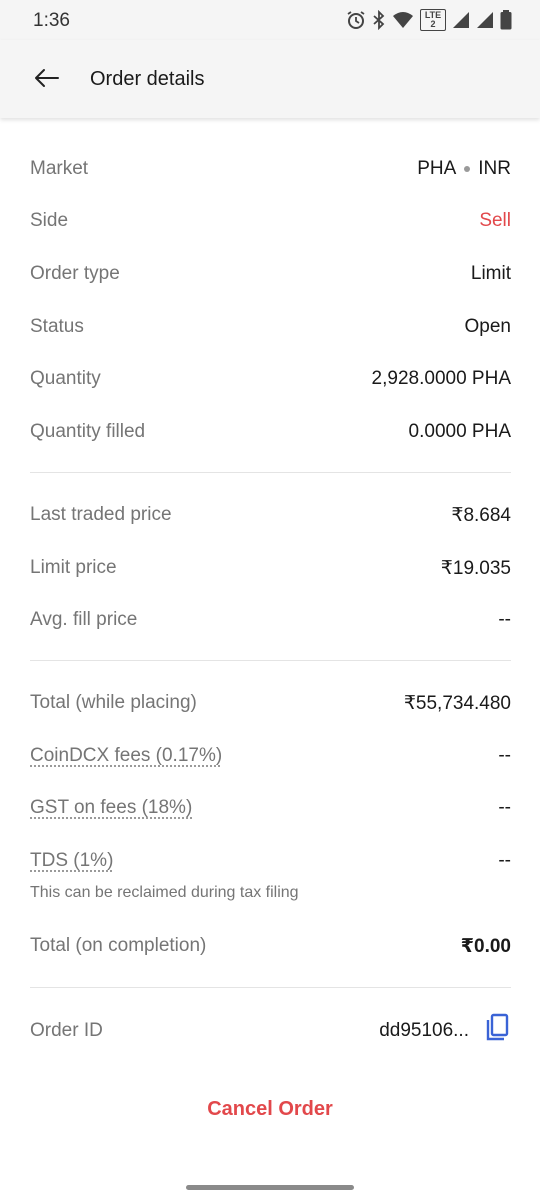 This screenshot has height=1200, width=540. What do you see at coordinates (504, 755) in the screenshot?
I see `fees-value: --` at bounding box center [504, 755].